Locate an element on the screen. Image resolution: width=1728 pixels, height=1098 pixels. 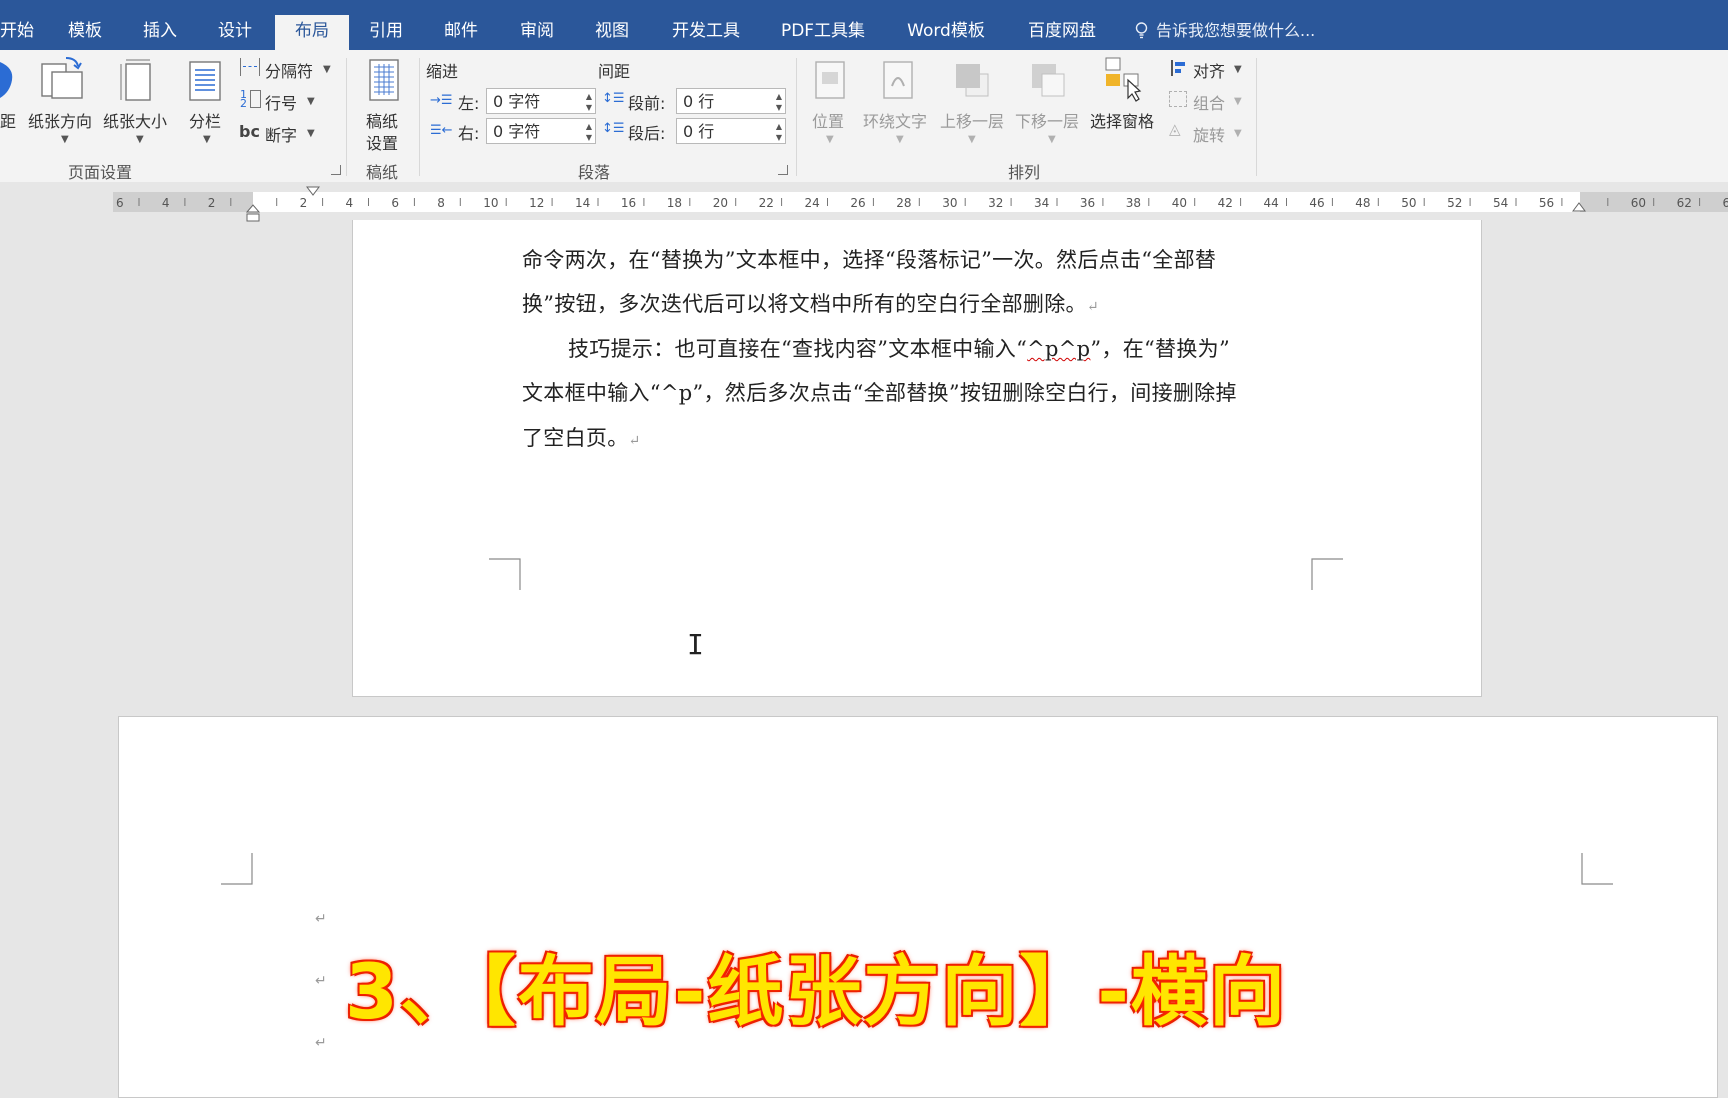
tab-mailings: 邮件 is located at coordinates (461, 25).